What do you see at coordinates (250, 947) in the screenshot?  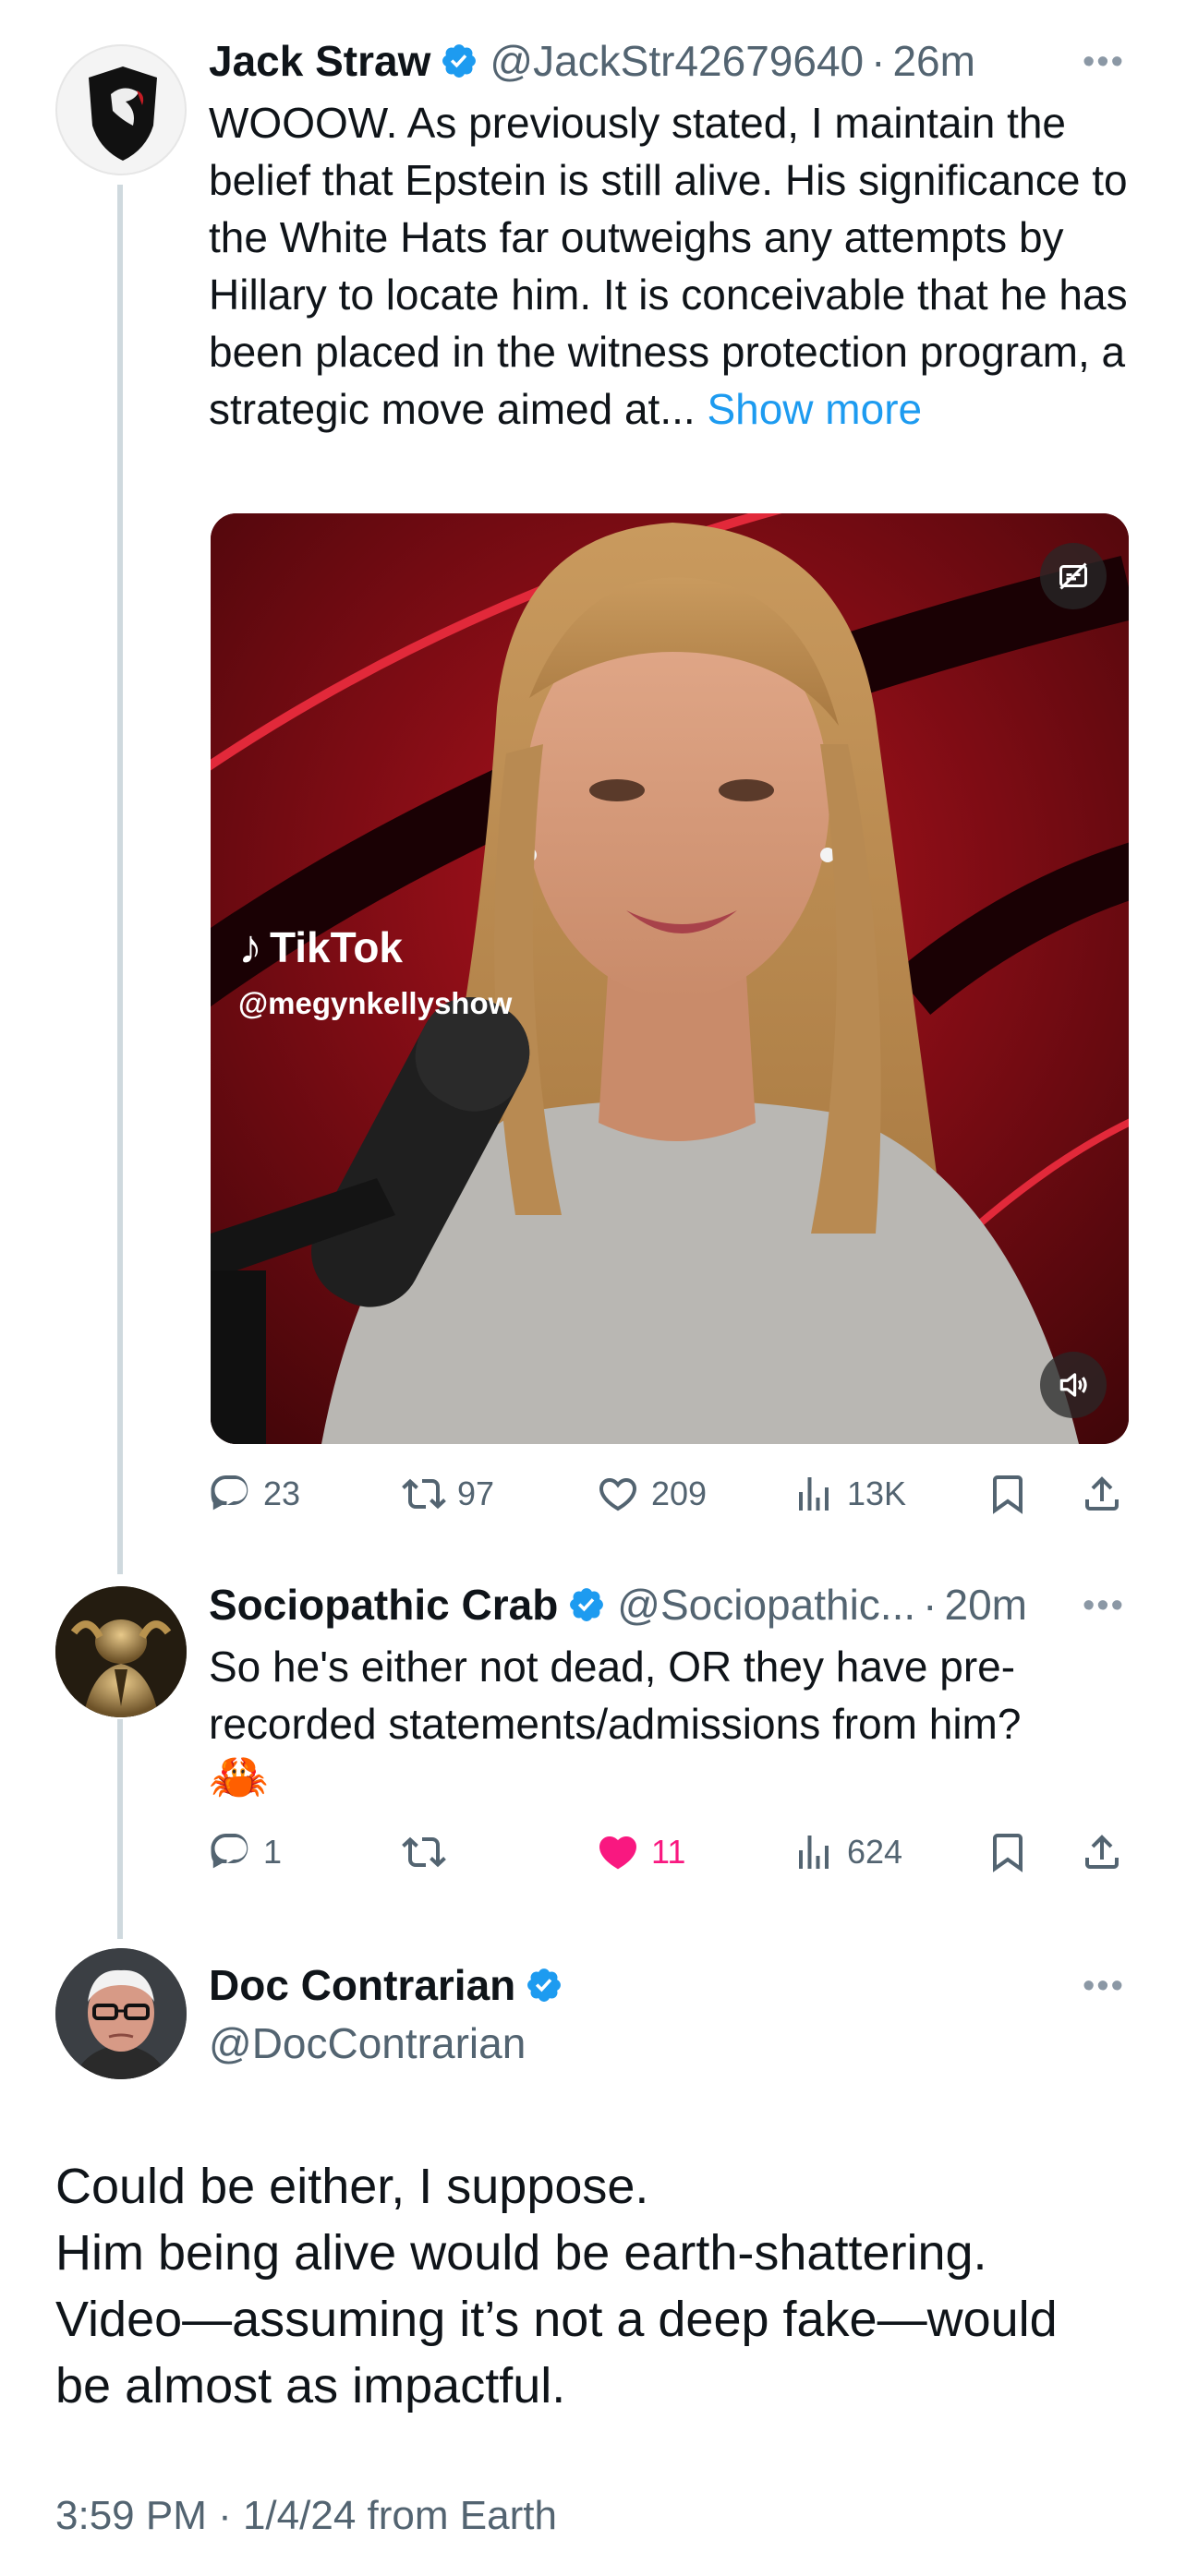 I see `tiktok-logo-icon: ♪` at bounding box center [250, 947].